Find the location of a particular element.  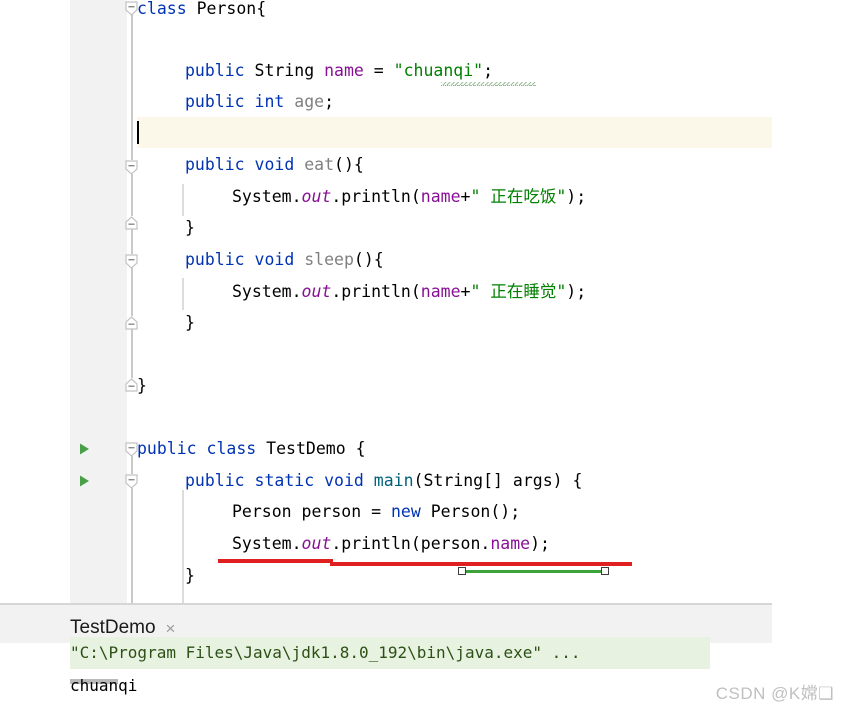

selection-handle-right is located at coordinates (605, 571).